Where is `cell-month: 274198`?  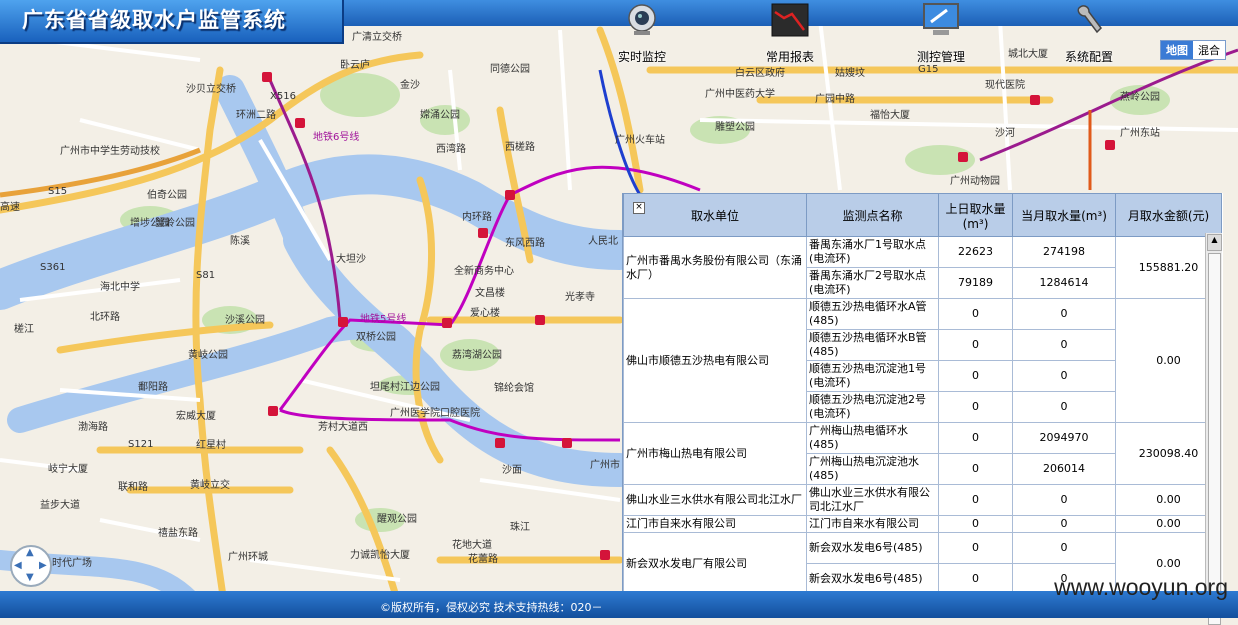 cell-month: 274198 is located at coordinates (1064, 252).